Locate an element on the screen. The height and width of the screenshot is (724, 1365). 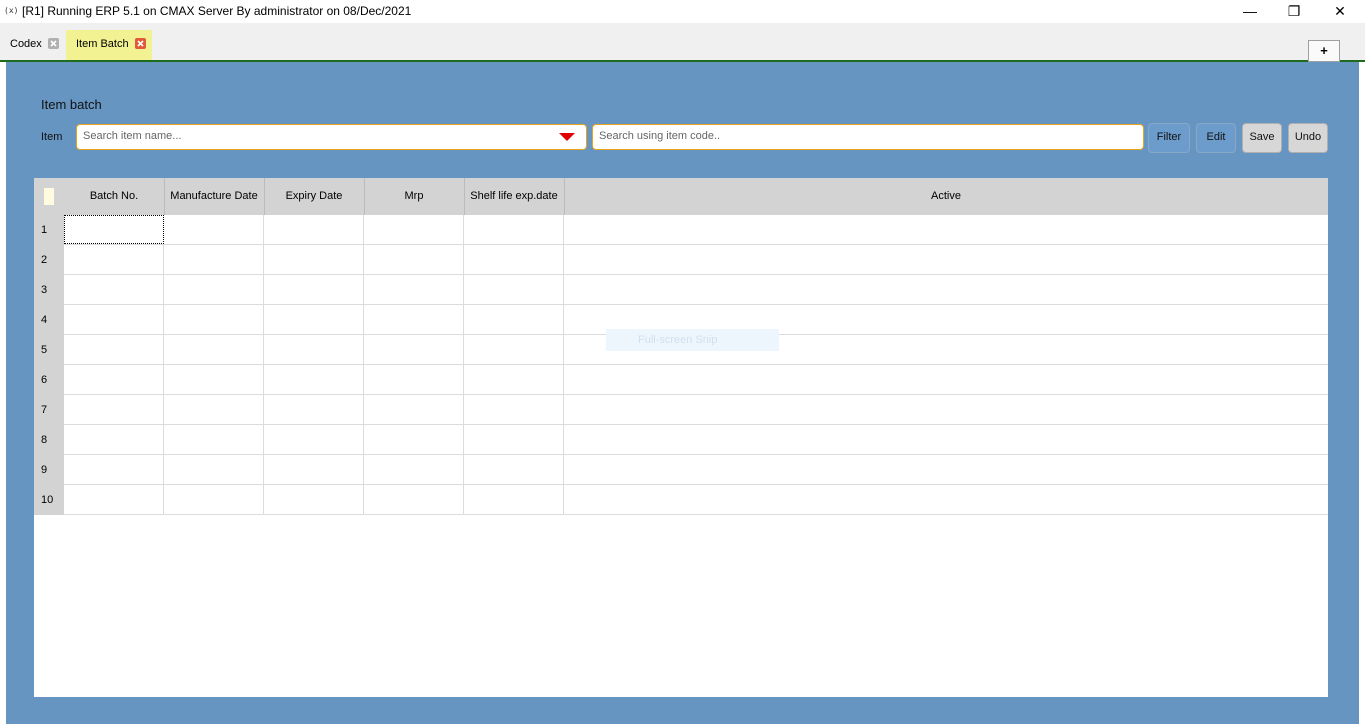
restore-button: ❐ is located at coordinates (1294, 11).